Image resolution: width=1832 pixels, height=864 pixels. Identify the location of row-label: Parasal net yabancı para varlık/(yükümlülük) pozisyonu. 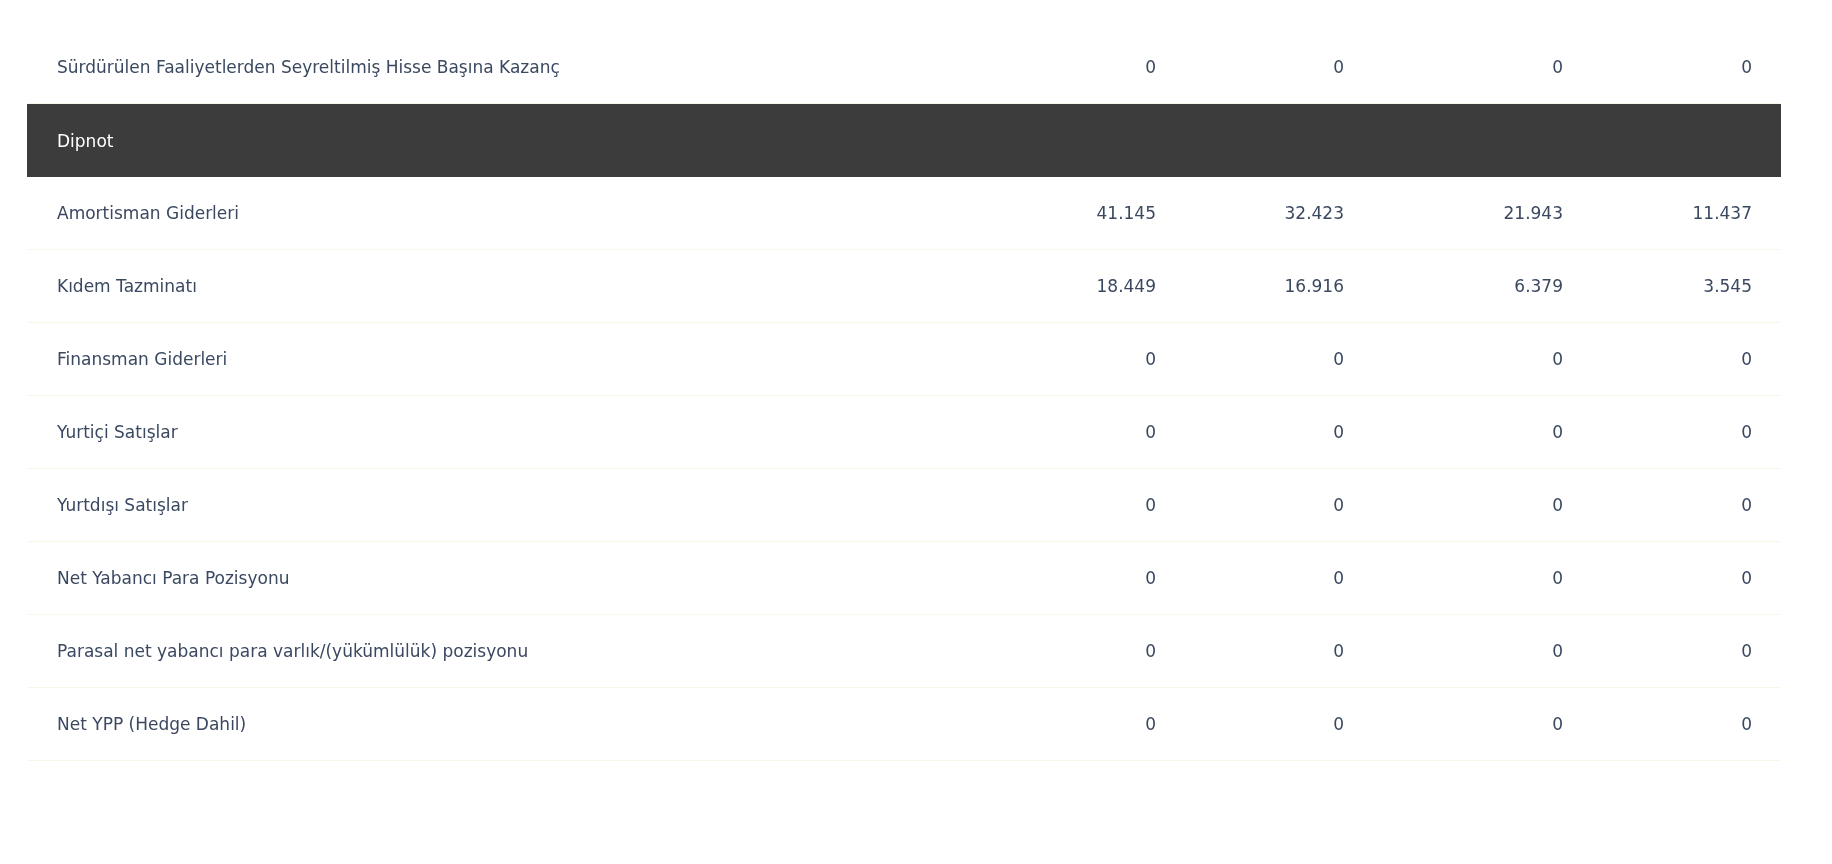
(293, 651).